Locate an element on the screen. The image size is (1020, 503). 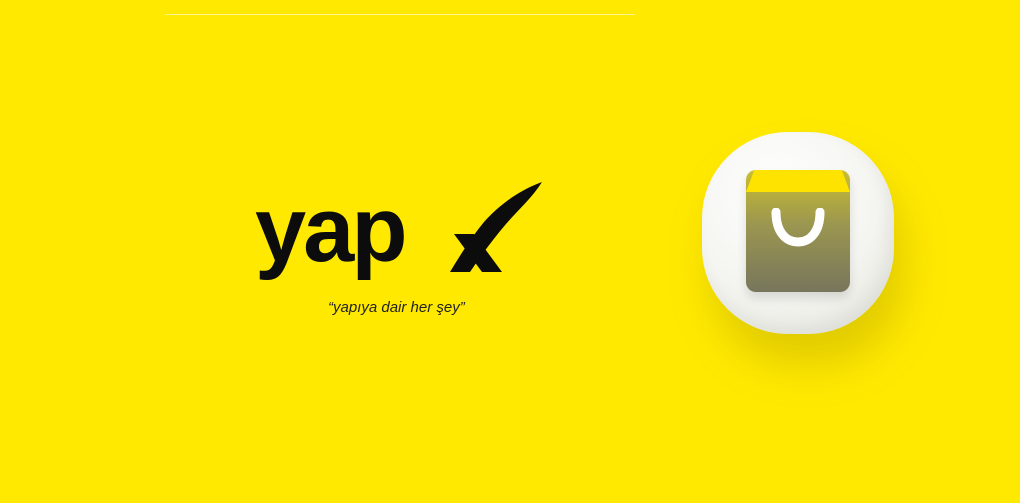
brand-wordmark: yap is located at coordinates (331, 230).